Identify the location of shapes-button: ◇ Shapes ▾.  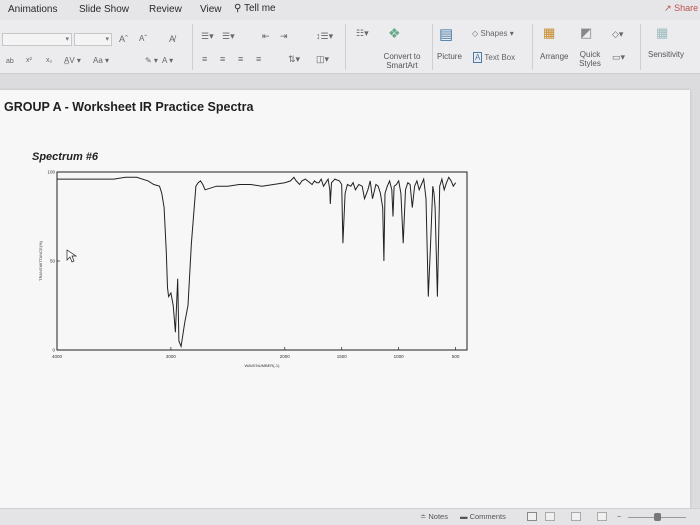
(493, 33).